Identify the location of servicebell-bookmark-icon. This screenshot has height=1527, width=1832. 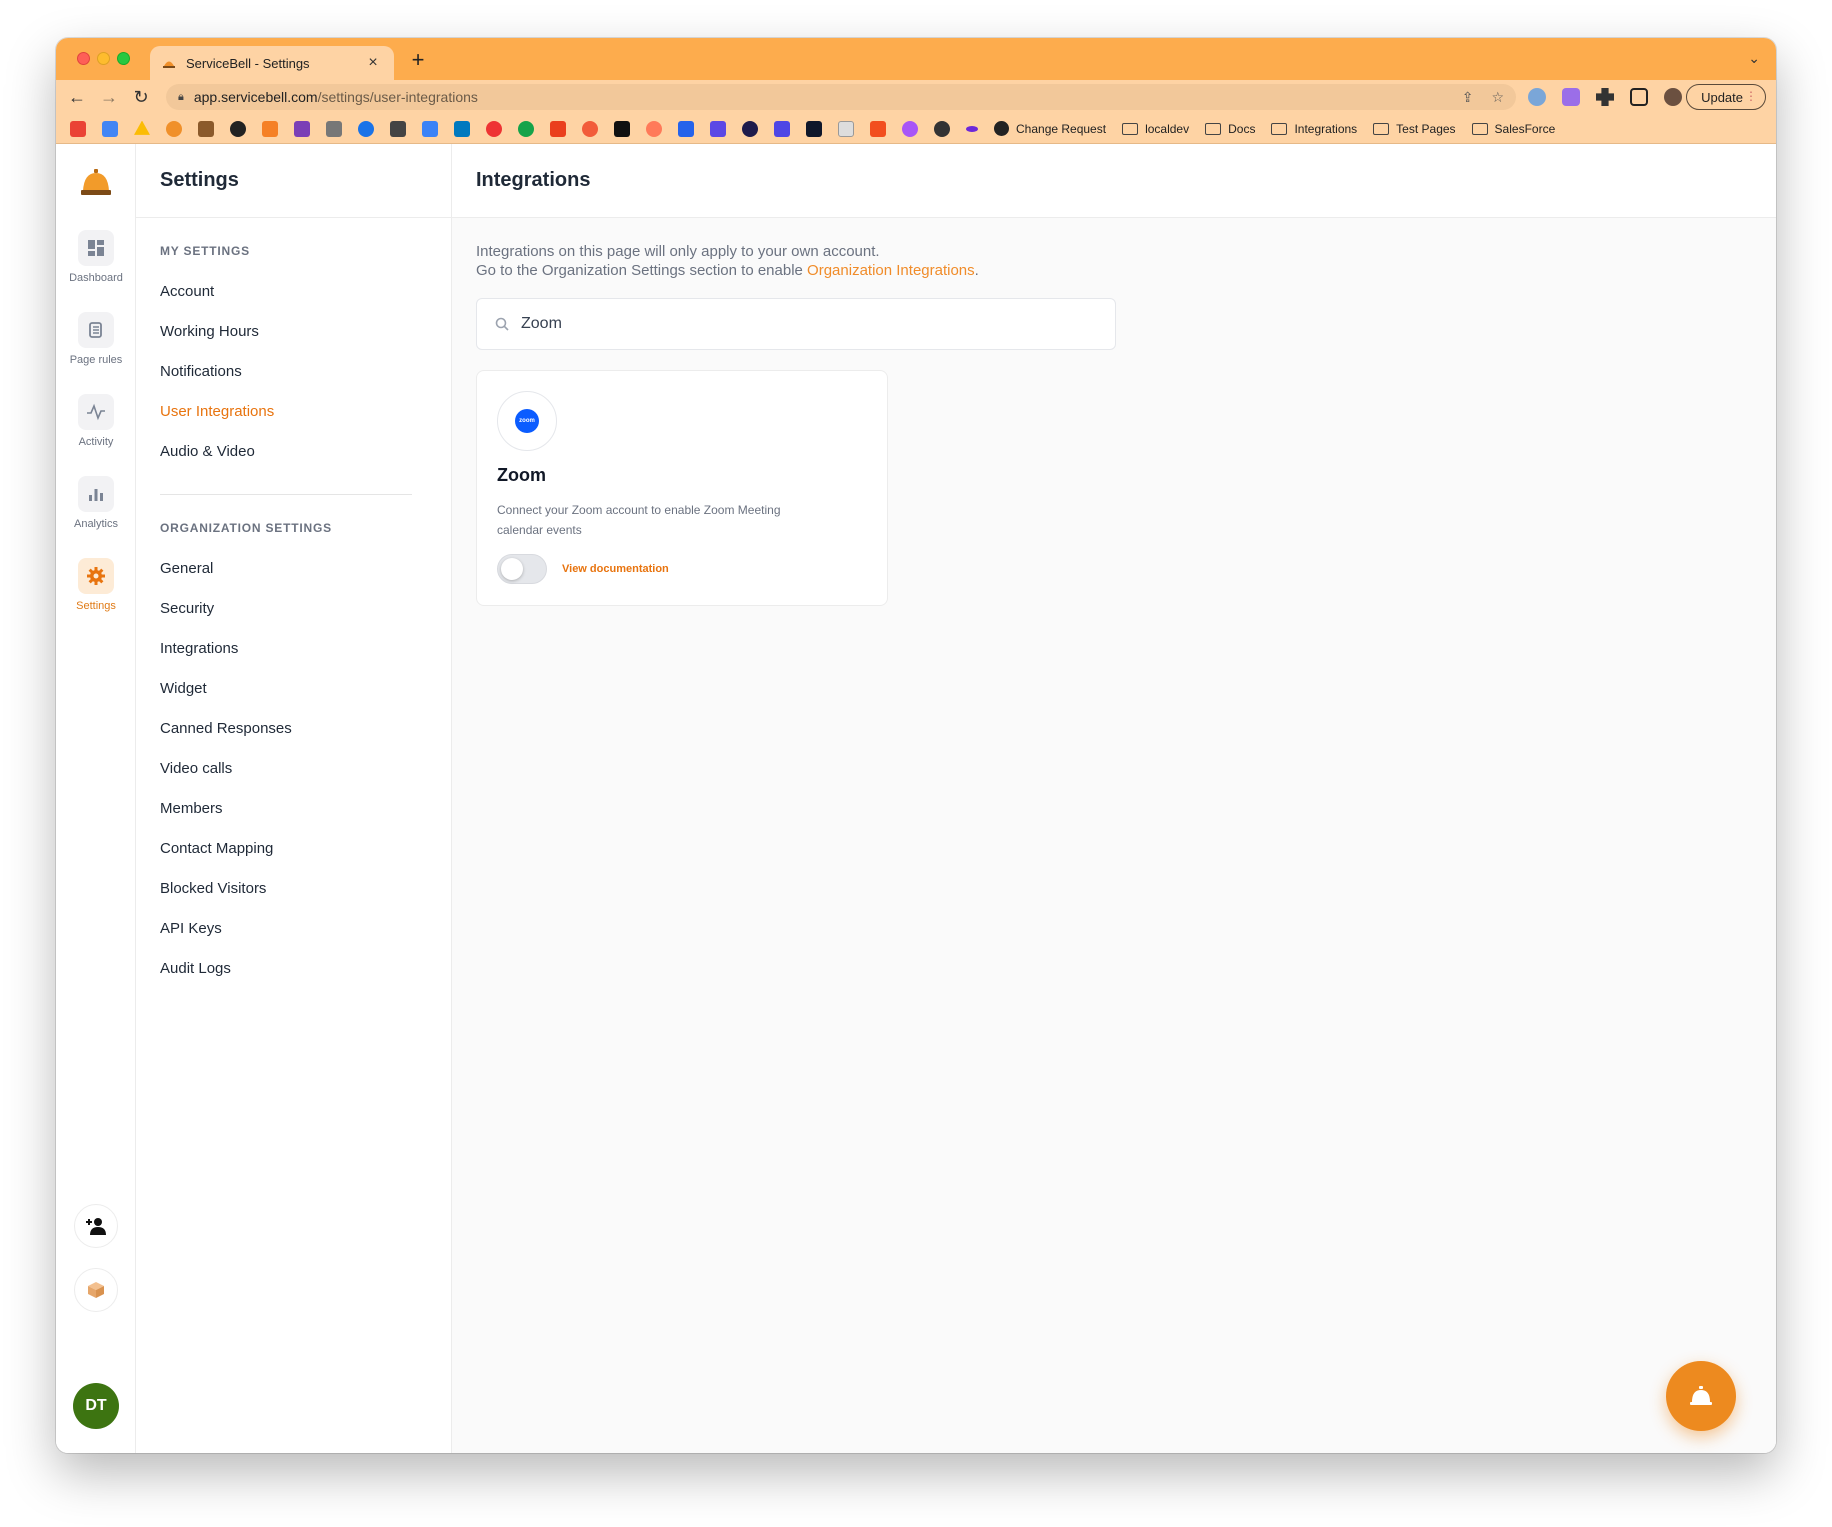
(174, 128).